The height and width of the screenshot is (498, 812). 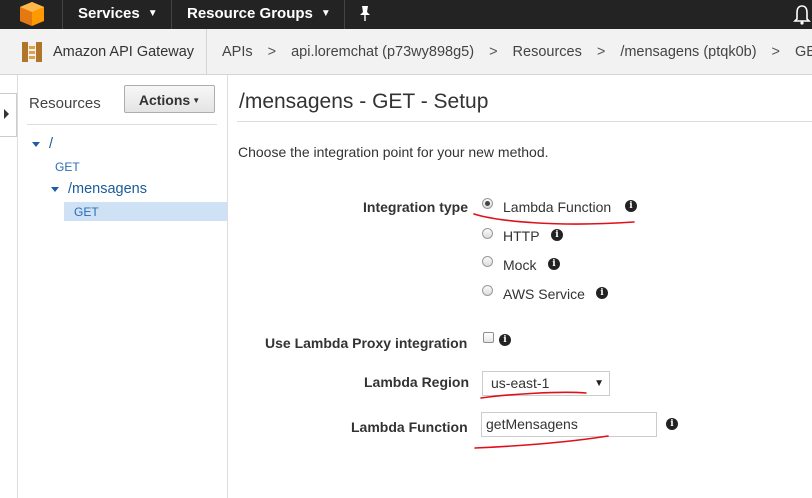 I want to click on lambda-proxy-checkbox, so click(x=488, y=337).